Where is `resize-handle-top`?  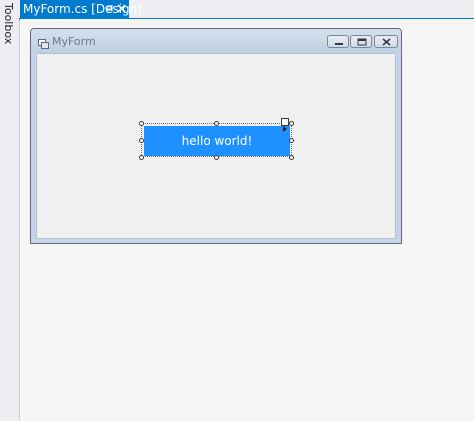 resize-handle-top is located at coordinates (216, 123).